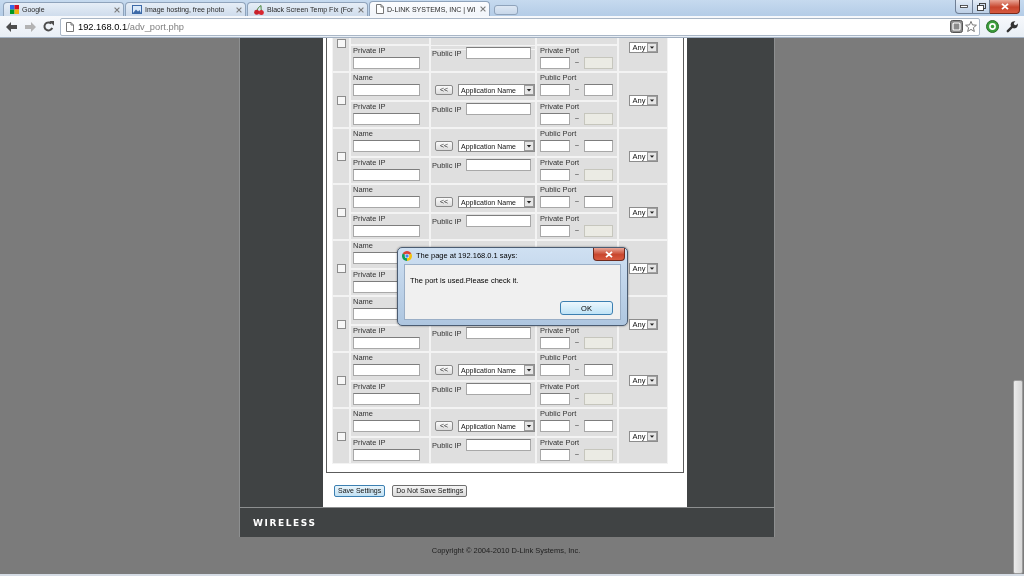 The image size is (1024, 576). What do you see at coordinates (1012, 26) in the screenshot?
I see `wrench-icon` at bounding box center [1012, 26].